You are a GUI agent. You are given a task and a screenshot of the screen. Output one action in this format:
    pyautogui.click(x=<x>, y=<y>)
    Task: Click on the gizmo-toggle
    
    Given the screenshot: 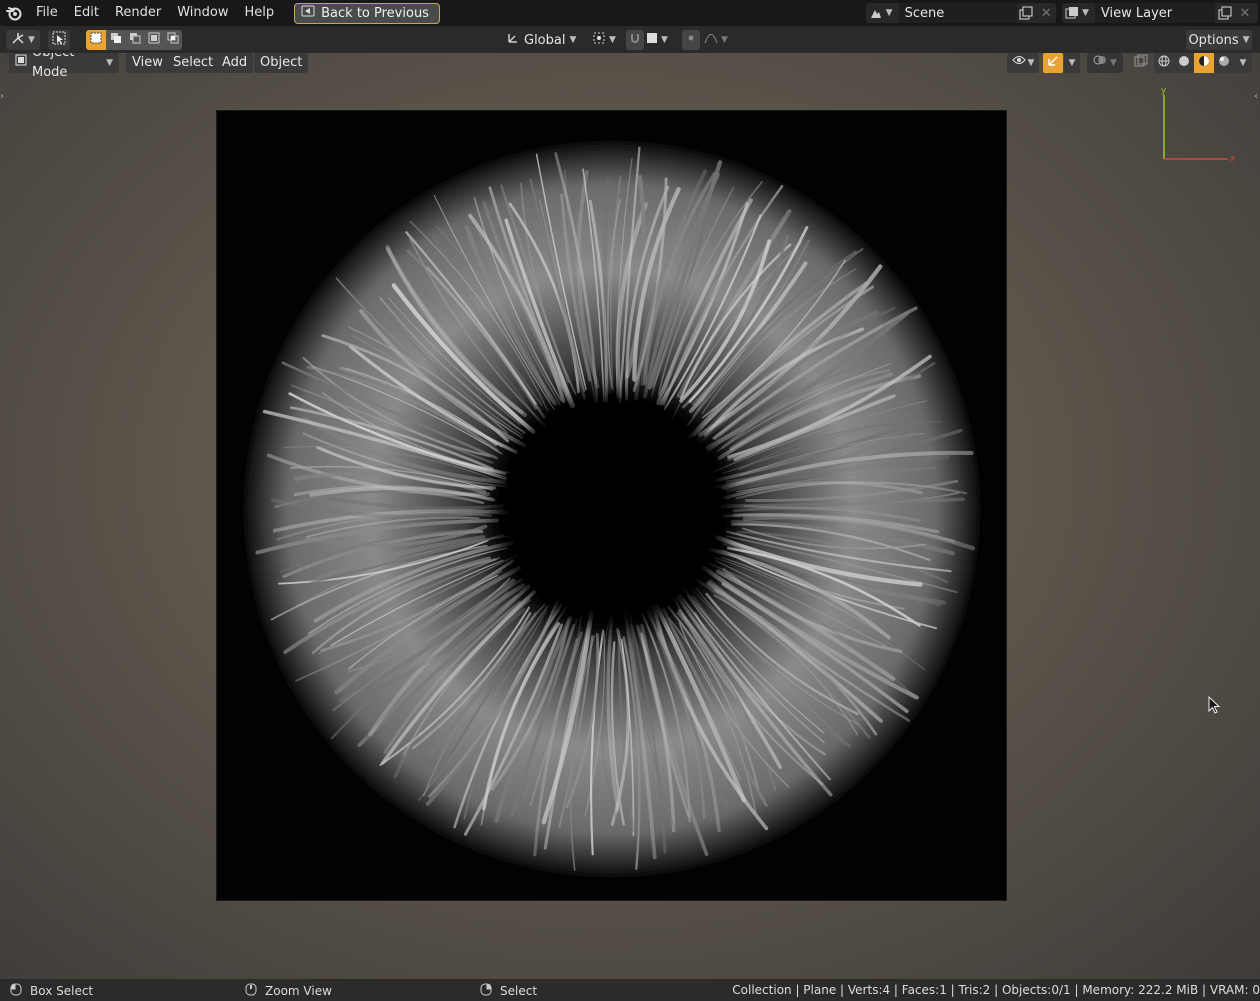 What is the action you would take?
    pyautogui.click(x=1053, y=63)
    